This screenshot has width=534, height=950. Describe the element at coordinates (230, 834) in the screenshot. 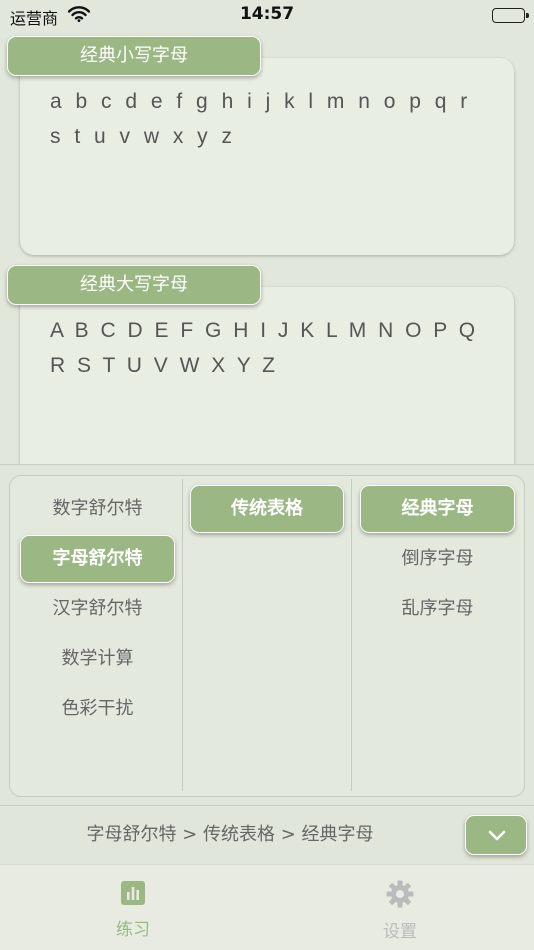

I see `breadcrumb: 字母舒尔特 > 传统表格 > 经典字母` at that location.